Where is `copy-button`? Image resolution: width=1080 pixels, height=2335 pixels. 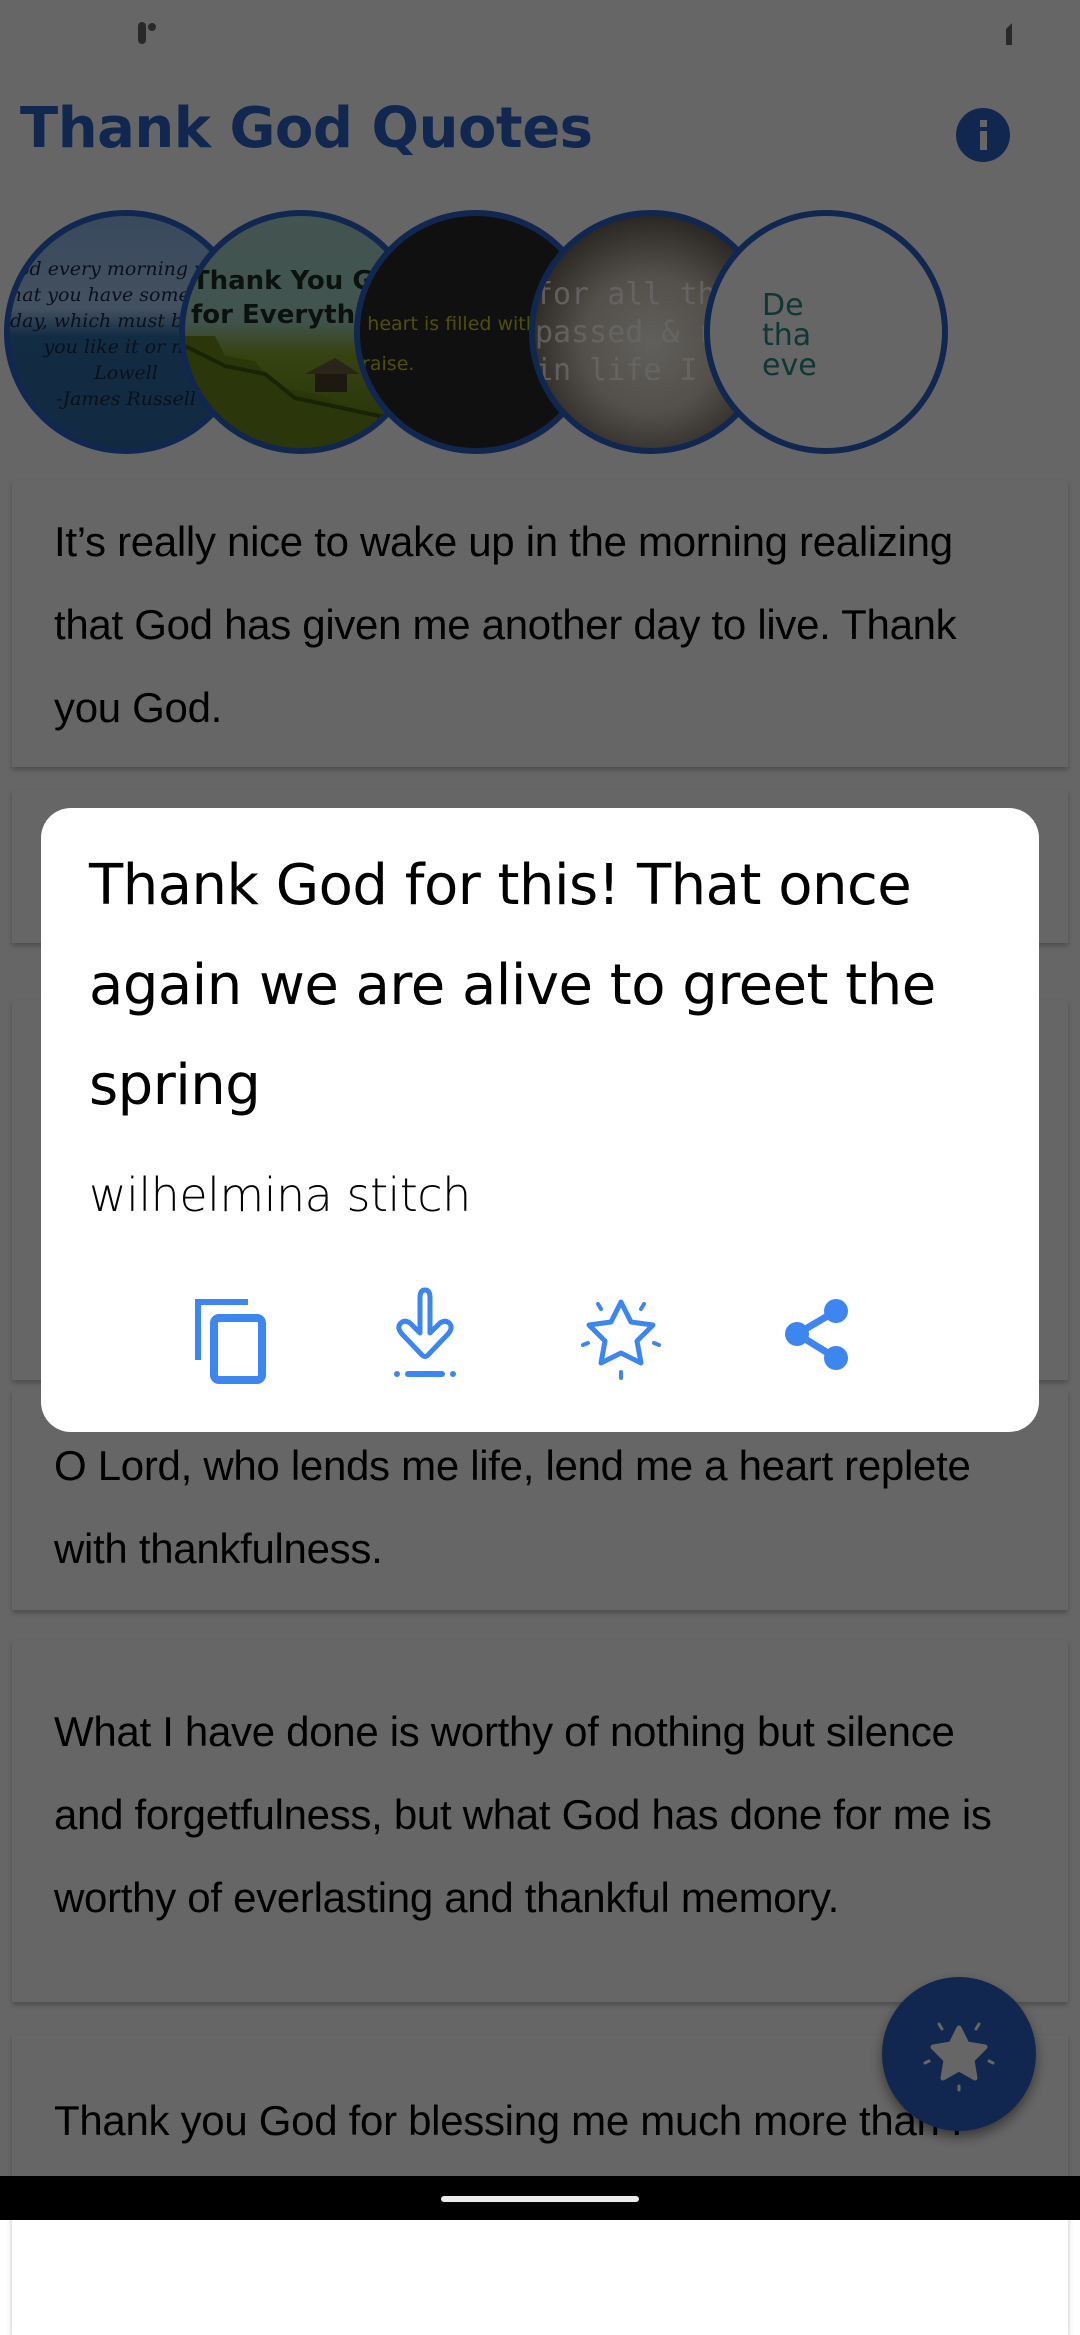 copy-button is located at coordinates (229, 1333).